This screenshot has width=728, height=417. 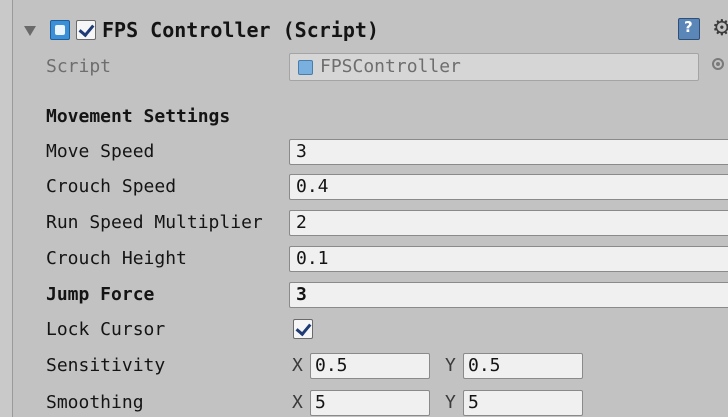 What do you see at coordinates (508, 187) in the screenshot?
I see `crouch-speed-input: 0.4` at bounding box center [508, 187].